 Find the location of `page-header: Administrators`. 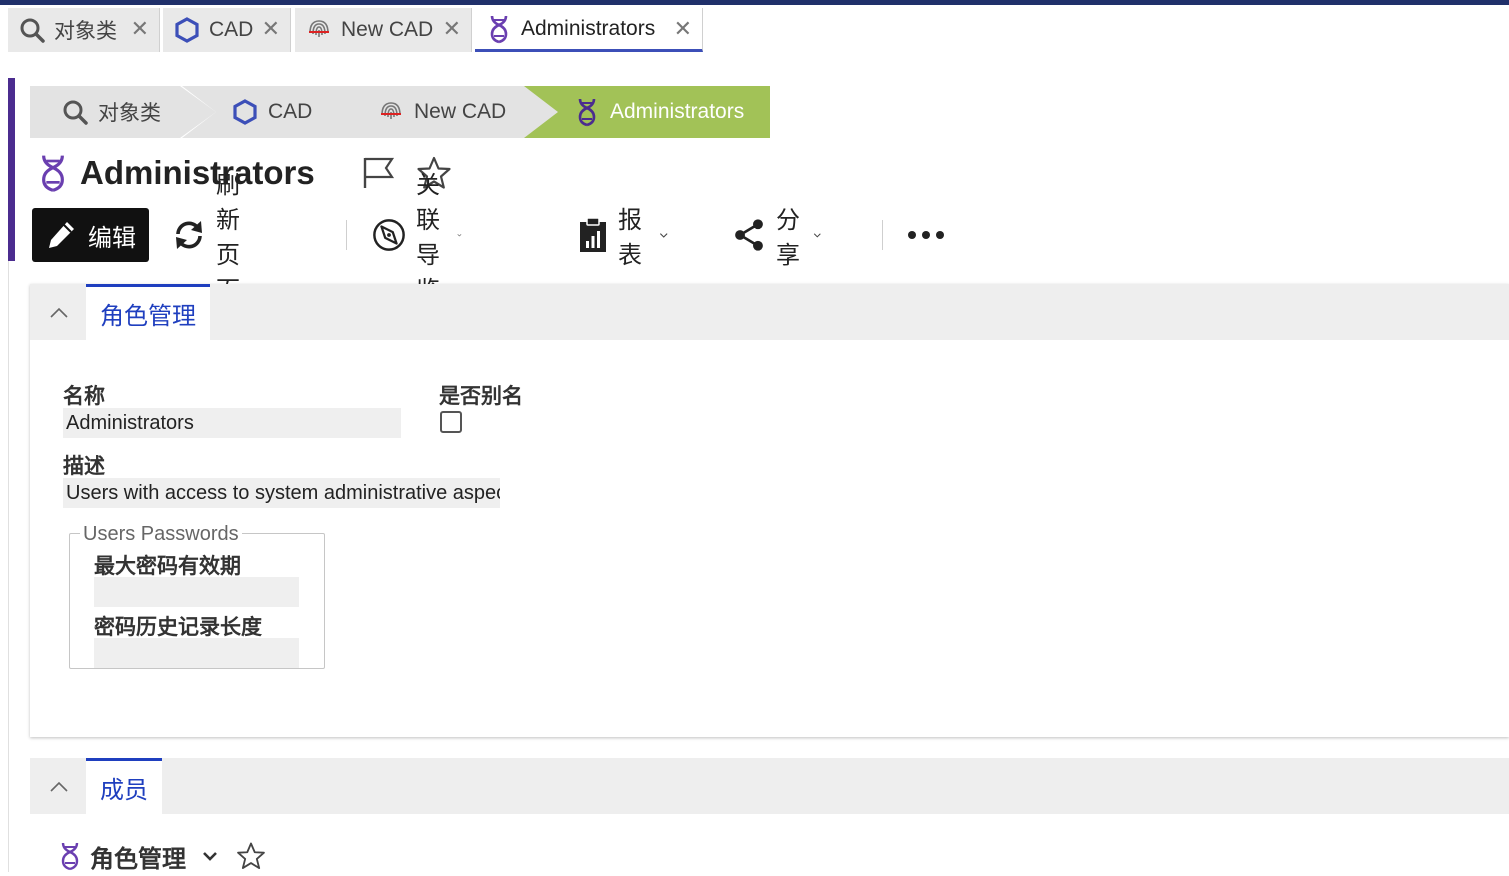

page-header: Administrators is located at coordinates (175, 173).